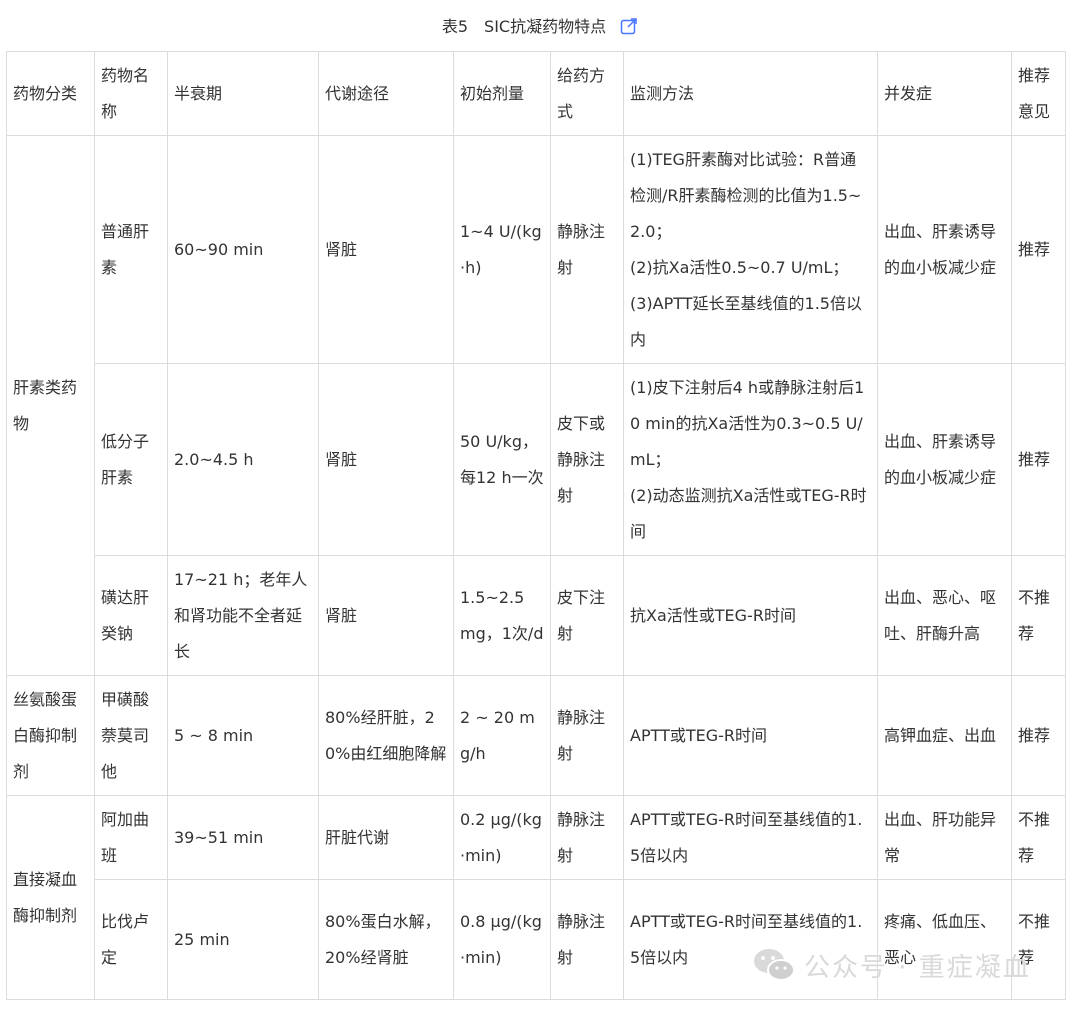 The height and width of the screenshot is (1010, 1080). Describe the element at coordinates (50, 93) in the screenshot. I see `header-cell: 药物分类` at that location.